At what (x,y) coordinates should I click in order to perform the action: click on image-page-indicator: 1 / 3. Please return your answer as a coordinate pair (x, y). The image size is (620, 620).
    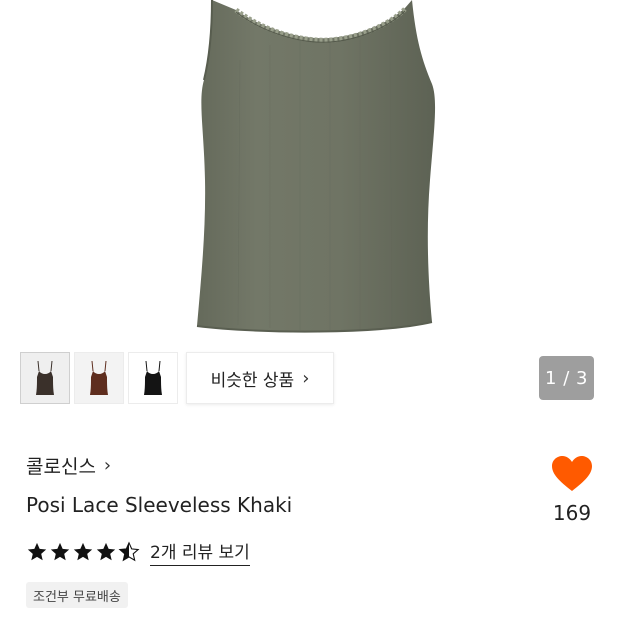
    Looking at the image, I should click on (566, 378).